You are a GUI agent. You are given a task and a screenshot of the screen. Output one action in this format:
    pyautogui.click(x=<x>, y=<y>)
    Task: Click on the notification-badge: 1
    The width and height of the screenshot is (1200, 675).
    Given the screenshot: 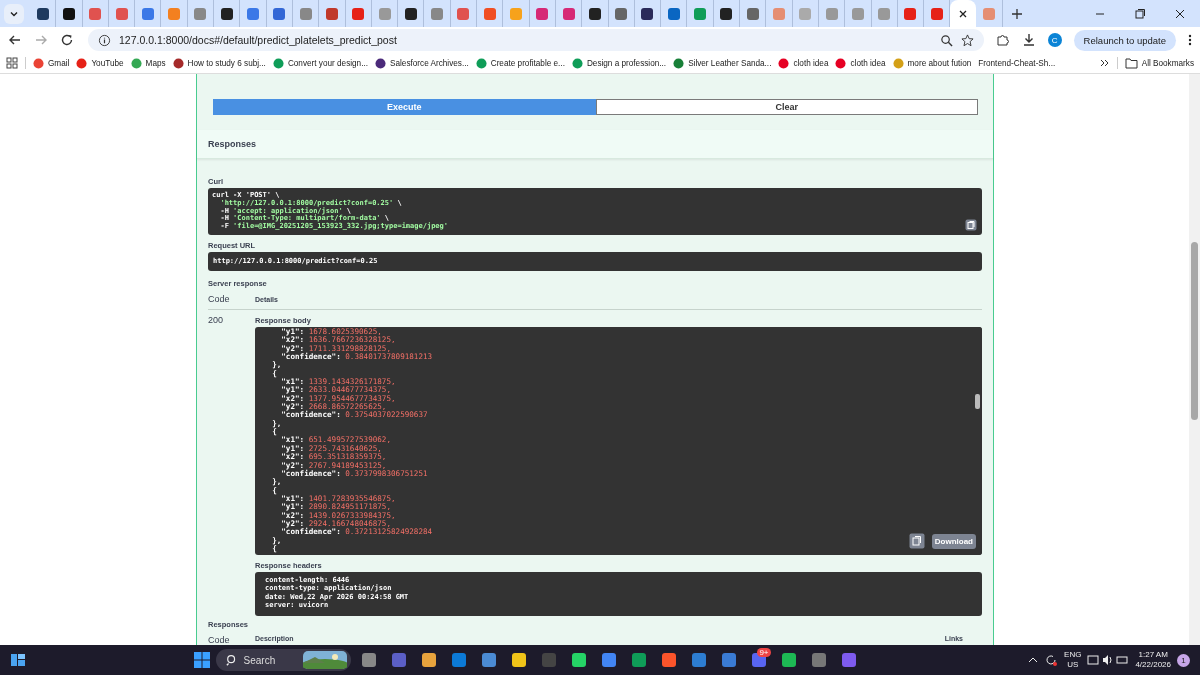 What is the action you would take?
    pyautogui.click(x=1183, y=660)
    